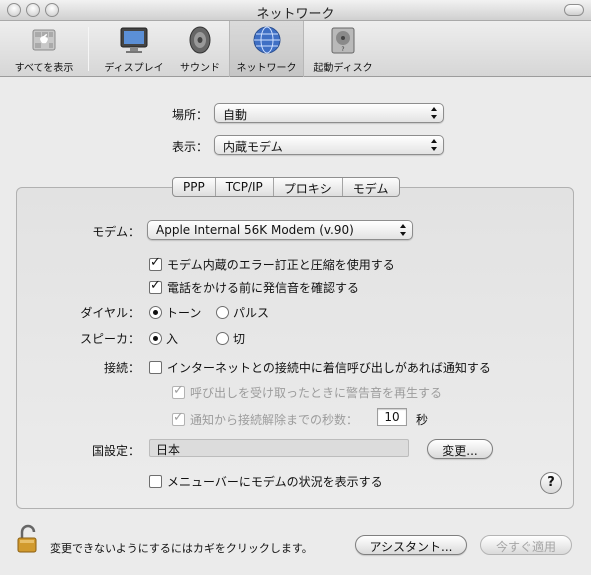  What do you see at coordinates (121, 368) in the screenshot?
I see `connection-label: 接続：` at bounding box center [121, 368].